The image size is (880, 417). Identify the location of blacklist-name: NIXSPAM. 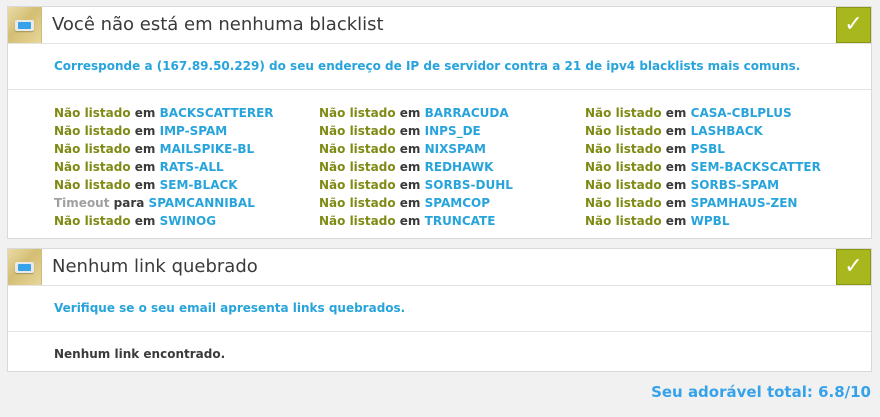
(455, 149).